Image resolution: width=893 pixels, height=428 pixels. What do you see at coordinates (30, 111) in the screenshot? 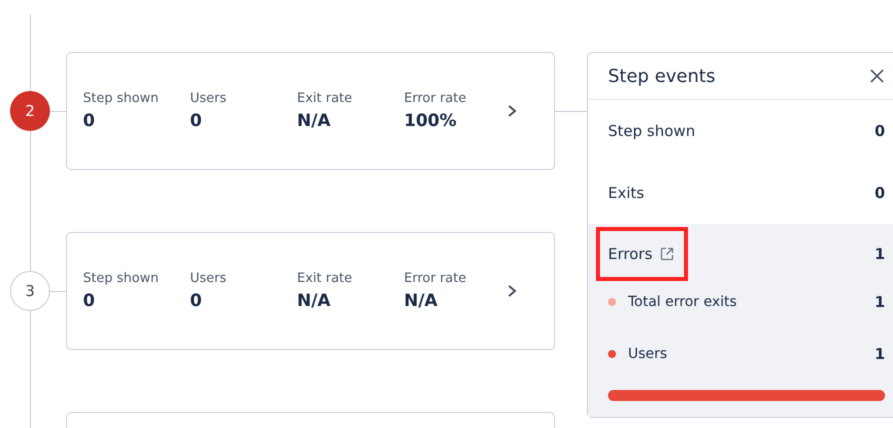
I see `step-number: 2` at bounding box center [30, 111].